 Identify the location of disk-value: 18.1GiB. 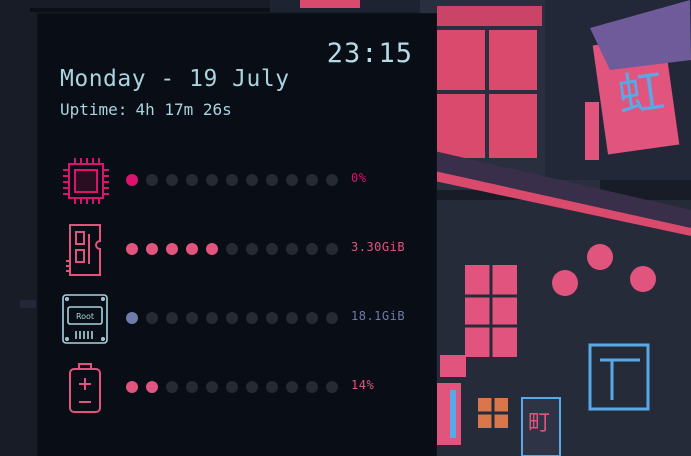
(378, 316).